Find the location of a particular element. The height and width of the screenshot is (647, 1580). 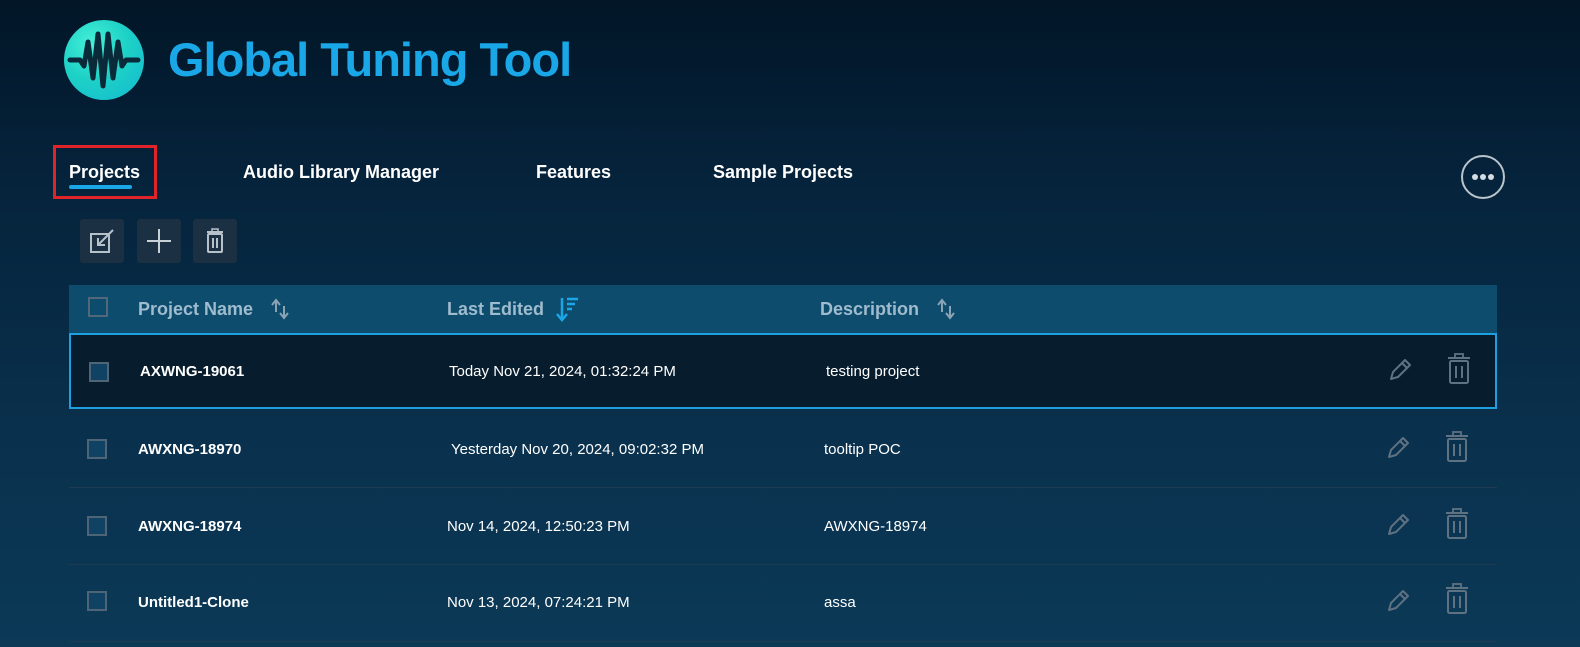

description: testing project is located at coordinates (873, 371).